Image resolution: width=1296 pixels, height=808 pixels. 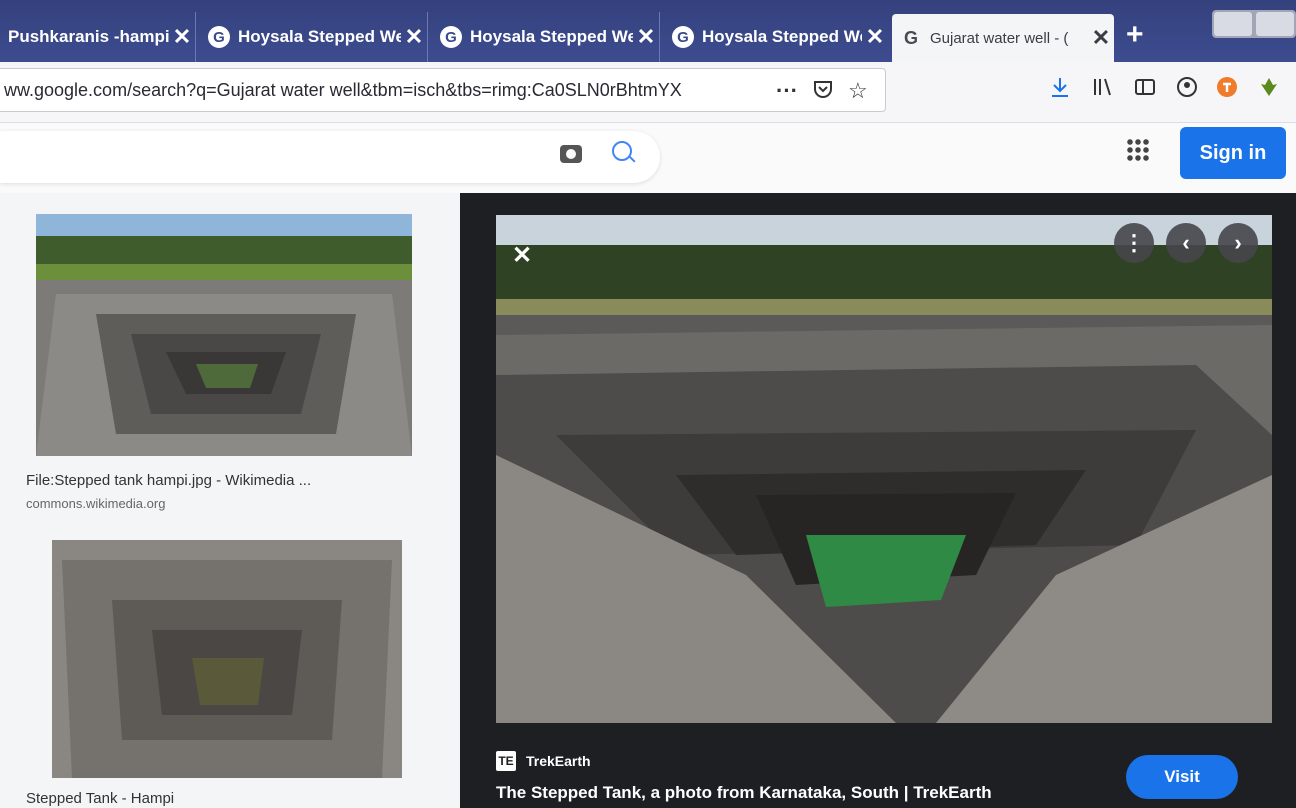 What do you see at coordinates (823, 92) in the screenshot?
I see `pocket-icon` at bounding box center [823, 92].